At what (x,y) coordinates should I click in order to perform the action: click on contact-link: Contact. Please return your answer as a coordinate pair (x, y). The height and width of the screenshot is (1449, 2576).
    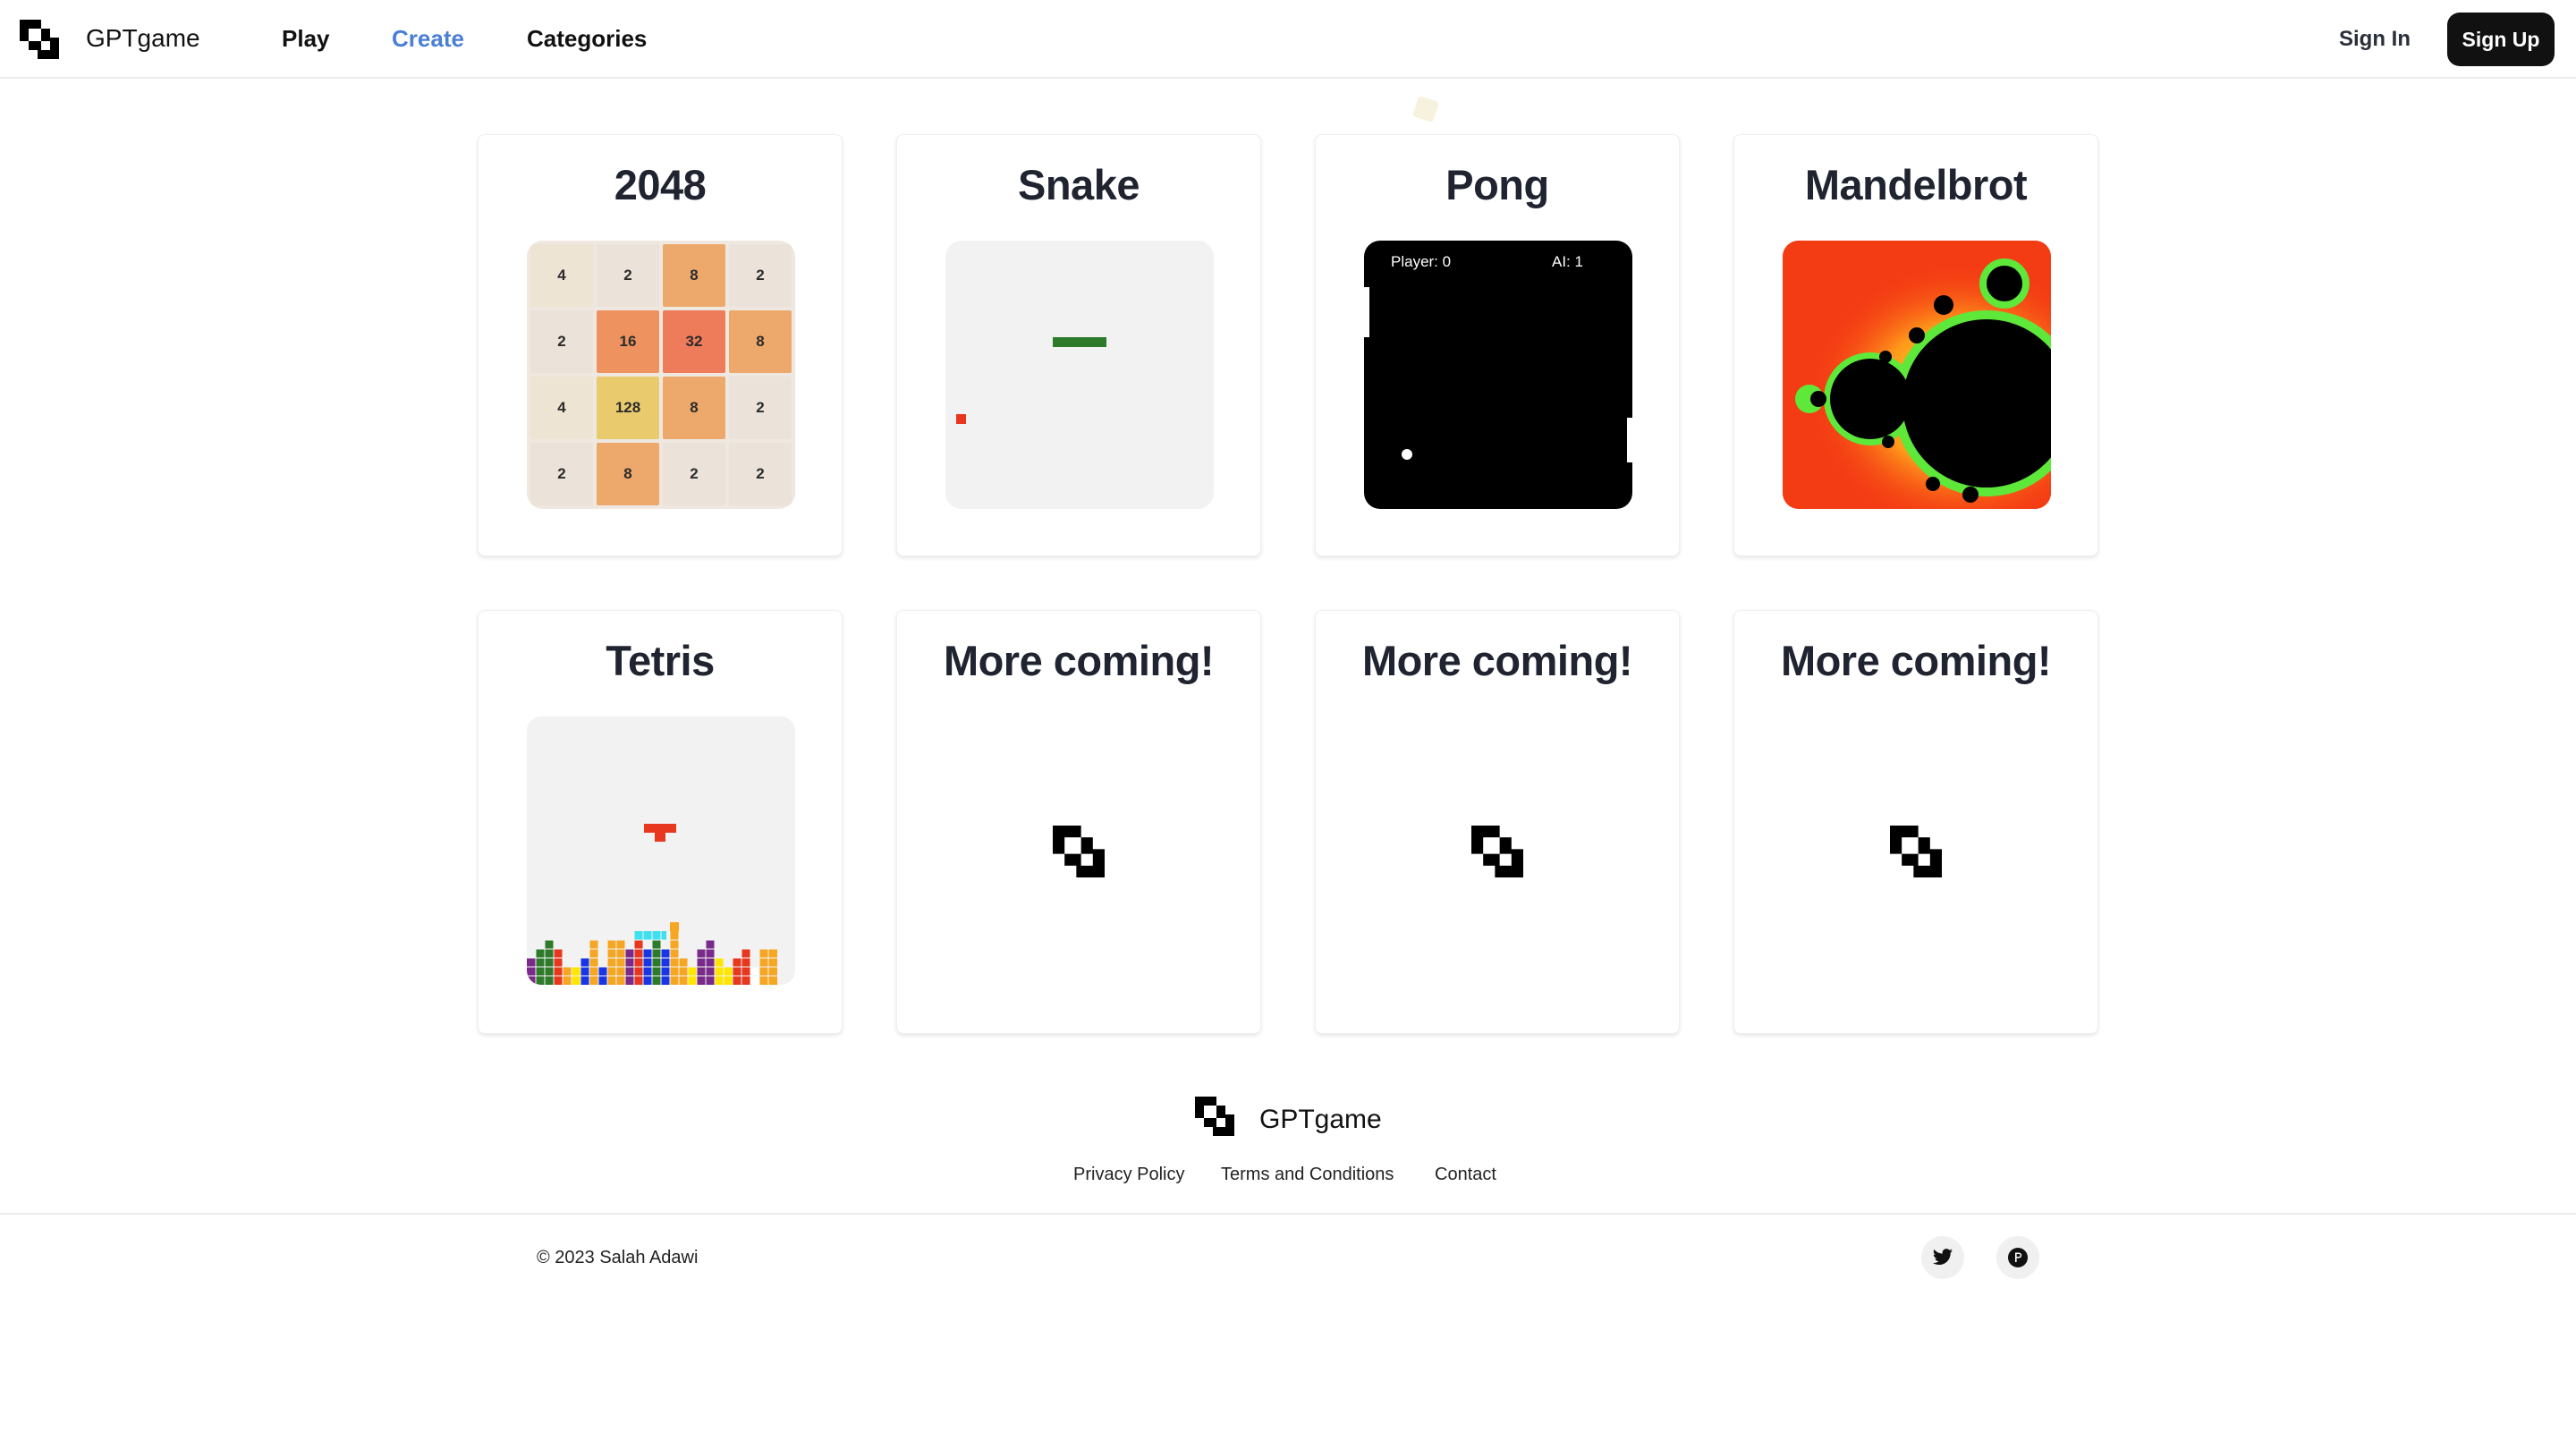
    Looking at the image, I should click on (1465, 1175).